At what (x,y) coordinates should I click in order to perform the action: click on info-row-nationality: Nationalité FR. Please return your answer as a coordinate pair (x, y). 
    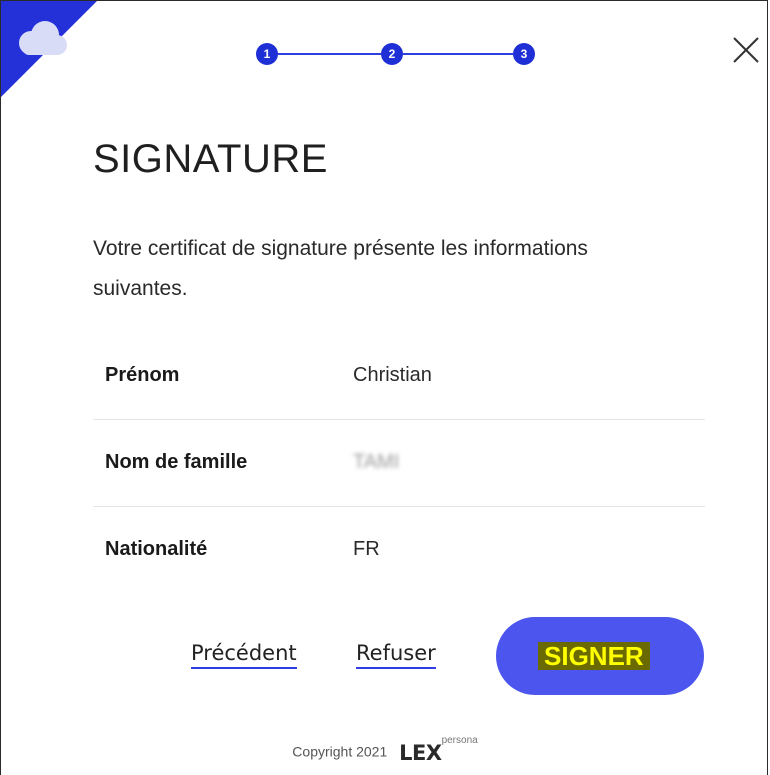
    Looking at the image, I should click on (399, 550).